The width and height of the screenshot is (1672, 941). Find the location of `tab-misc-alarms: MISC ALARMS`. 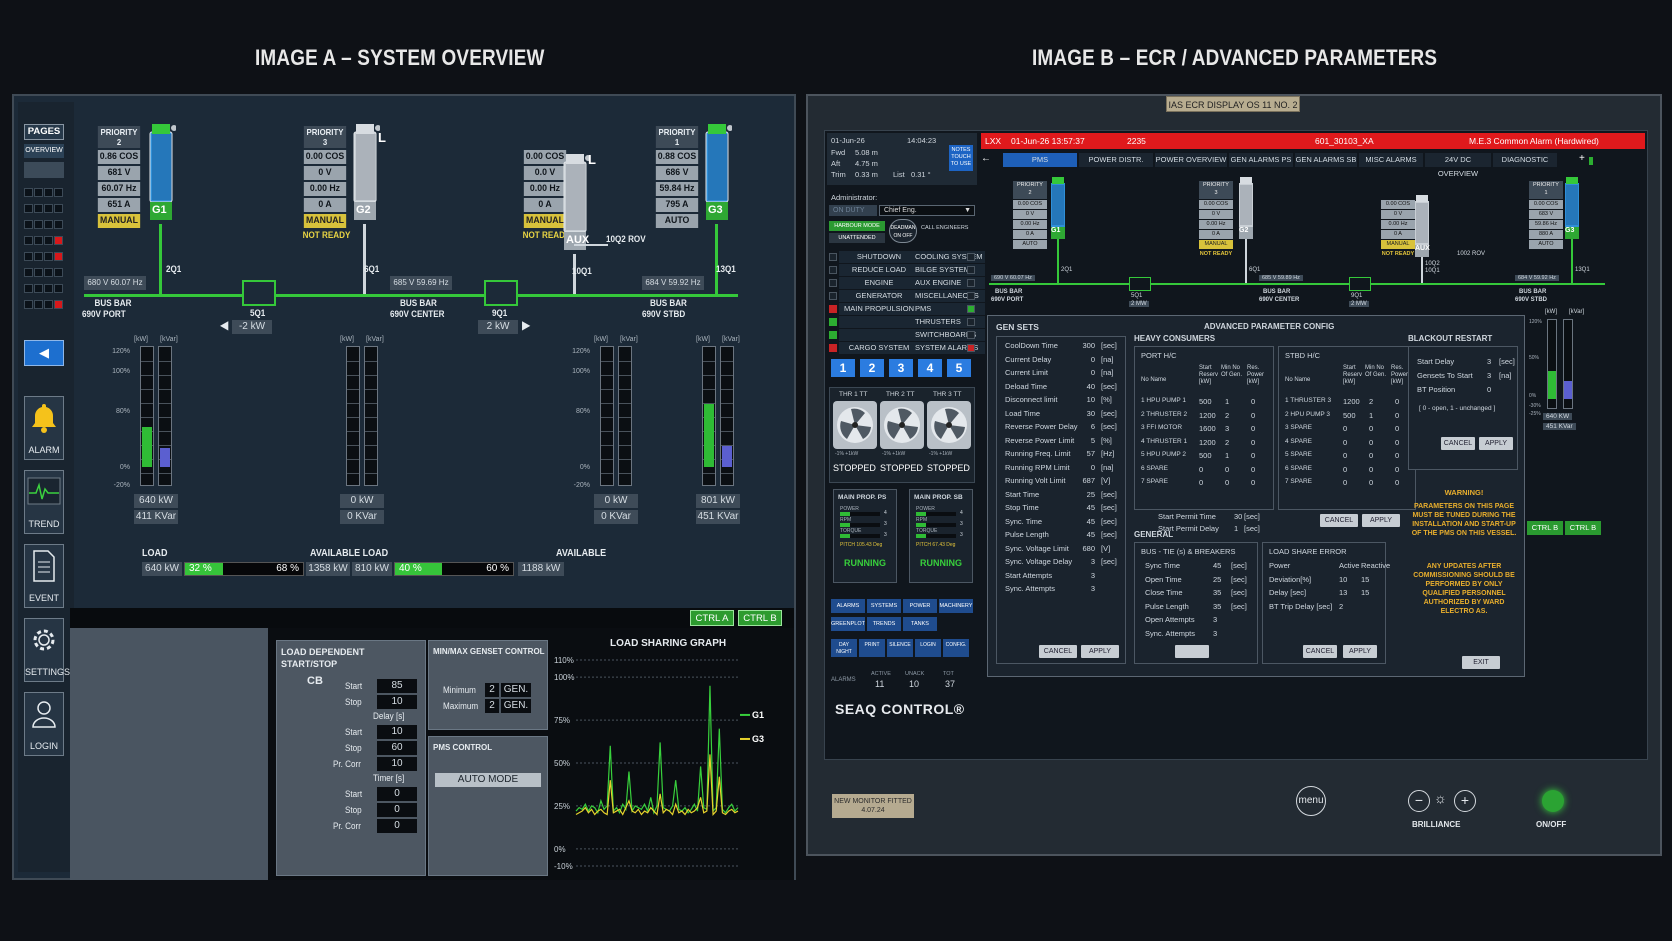

tab-misc-alarms: MISC ALARMS is located at coordinates (1391, 160).